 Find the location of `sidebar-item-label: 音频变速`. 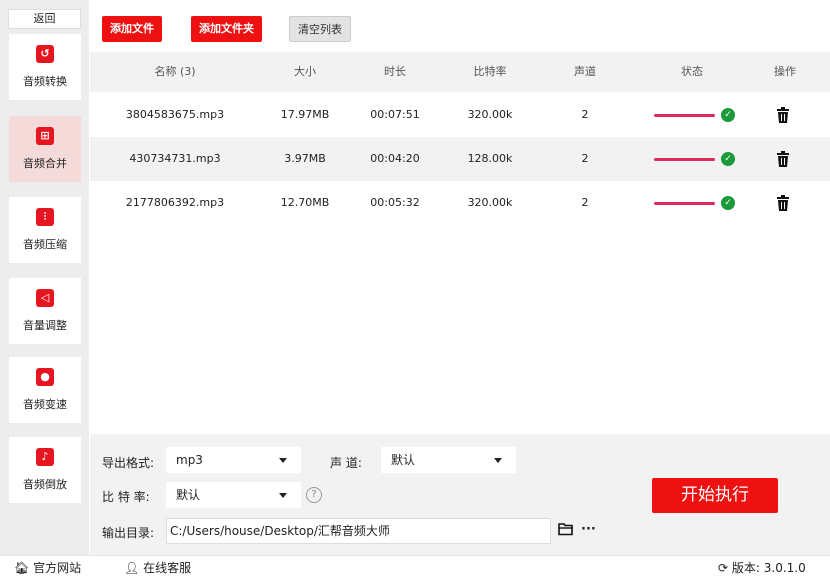

sidebar-item-label: 音频变速 is located at coordinates (45, 404).